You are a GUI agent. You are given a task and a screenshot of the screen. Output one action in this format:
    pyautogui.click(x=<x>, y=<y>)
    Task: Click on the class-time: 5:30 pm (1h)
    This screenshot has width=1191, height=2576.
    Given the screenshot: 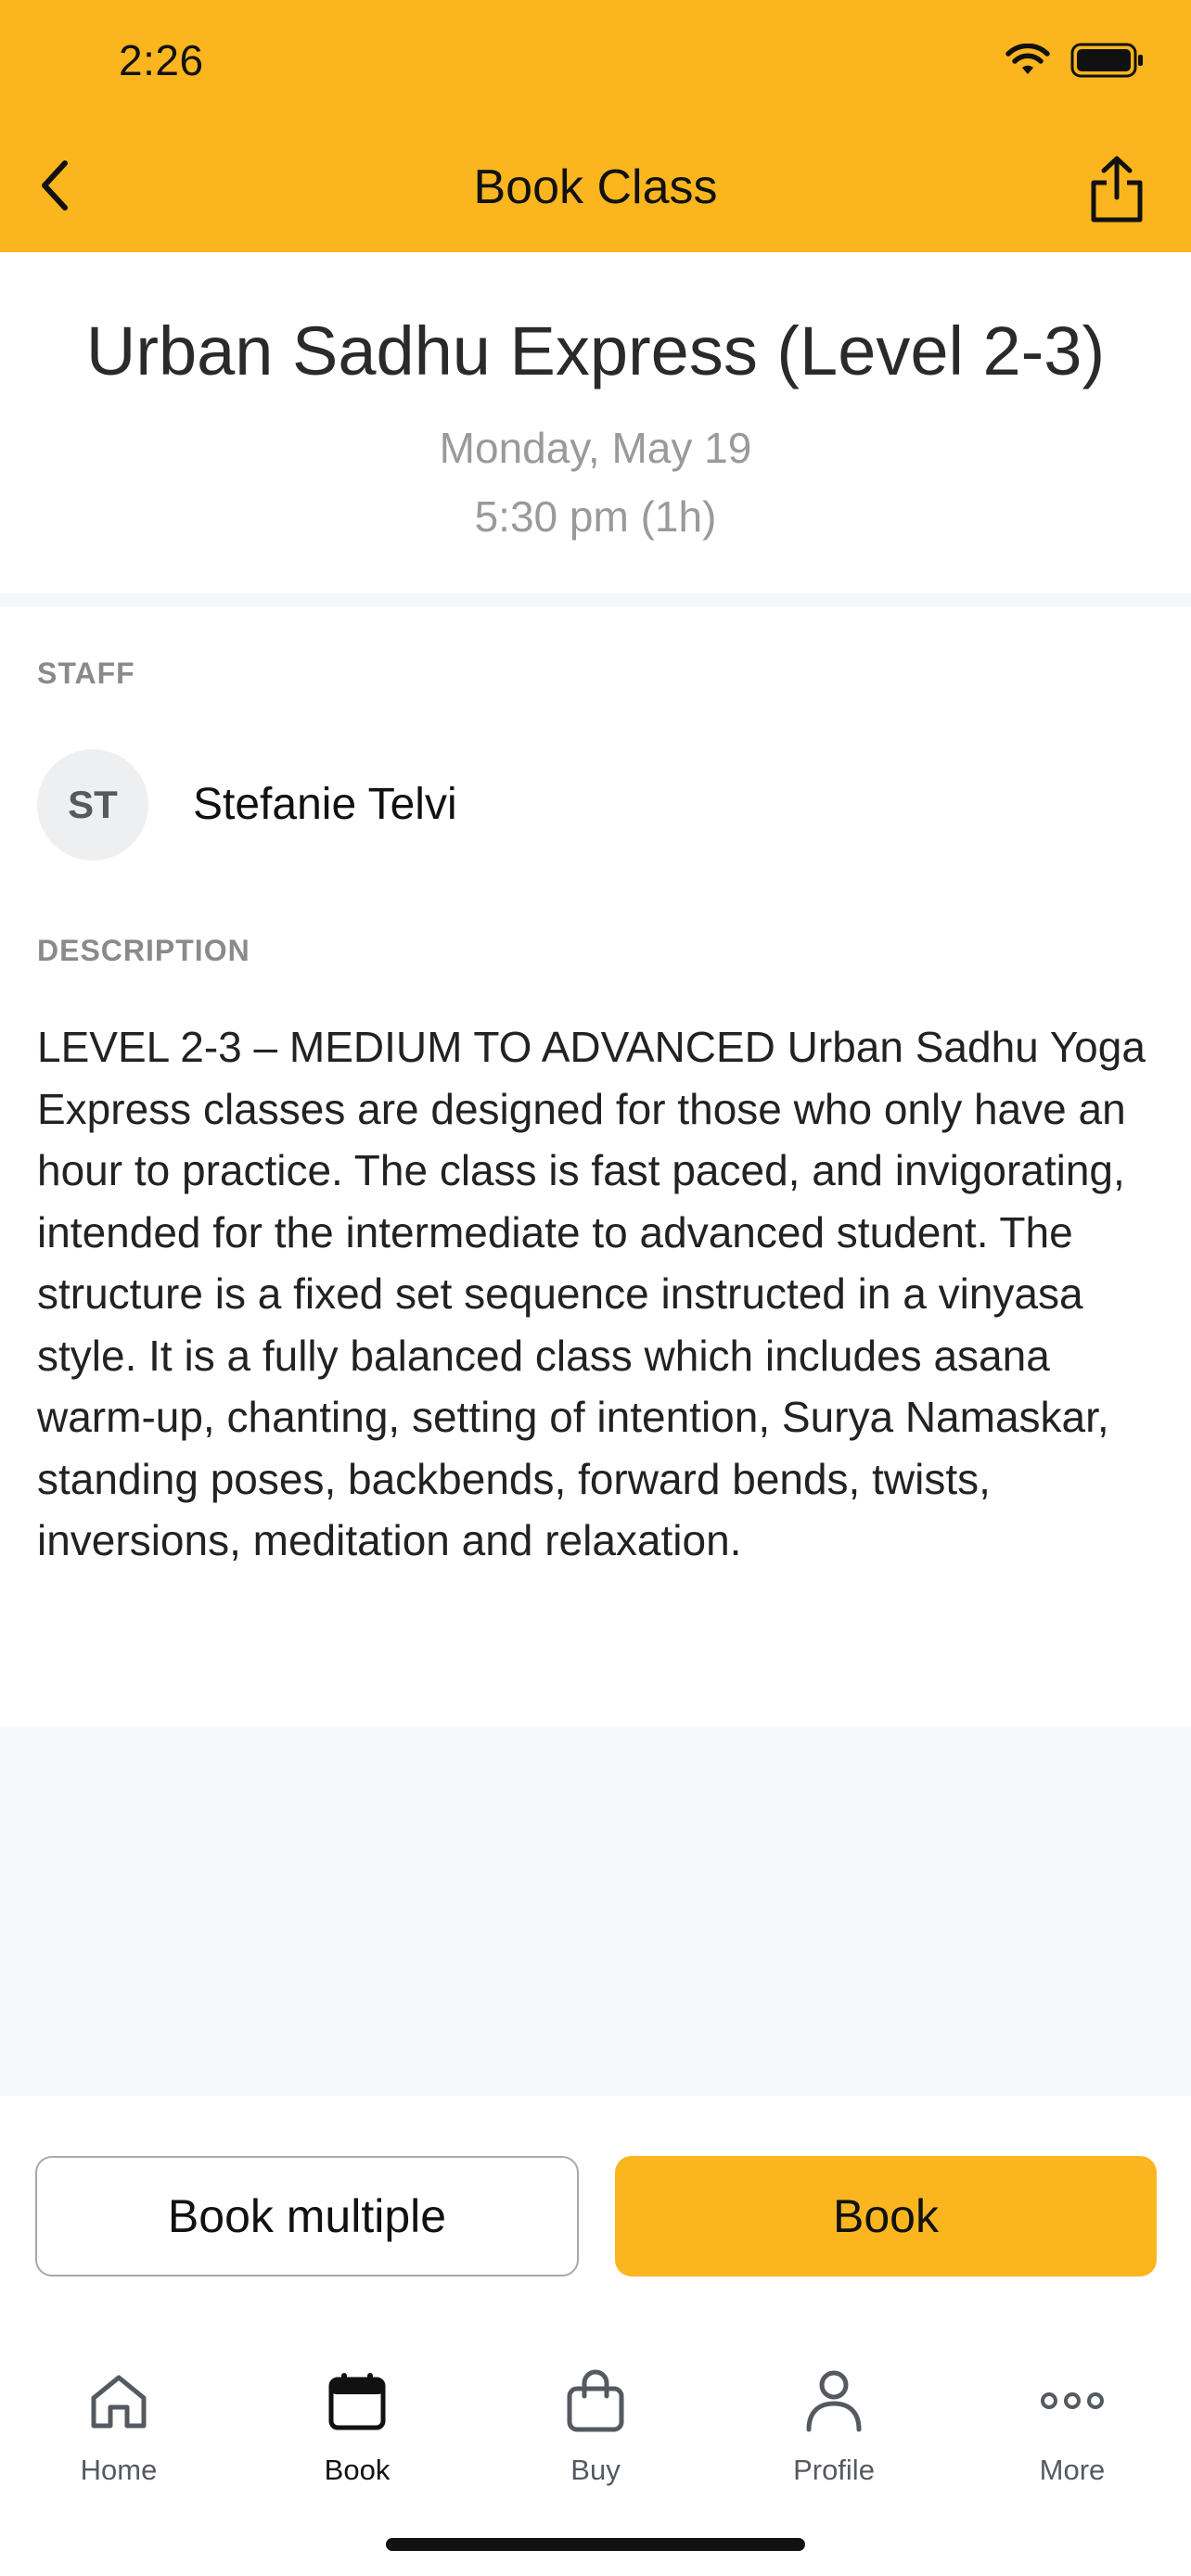 What is the action you would take?
    pyautogui.click(x=595, y=516)
    